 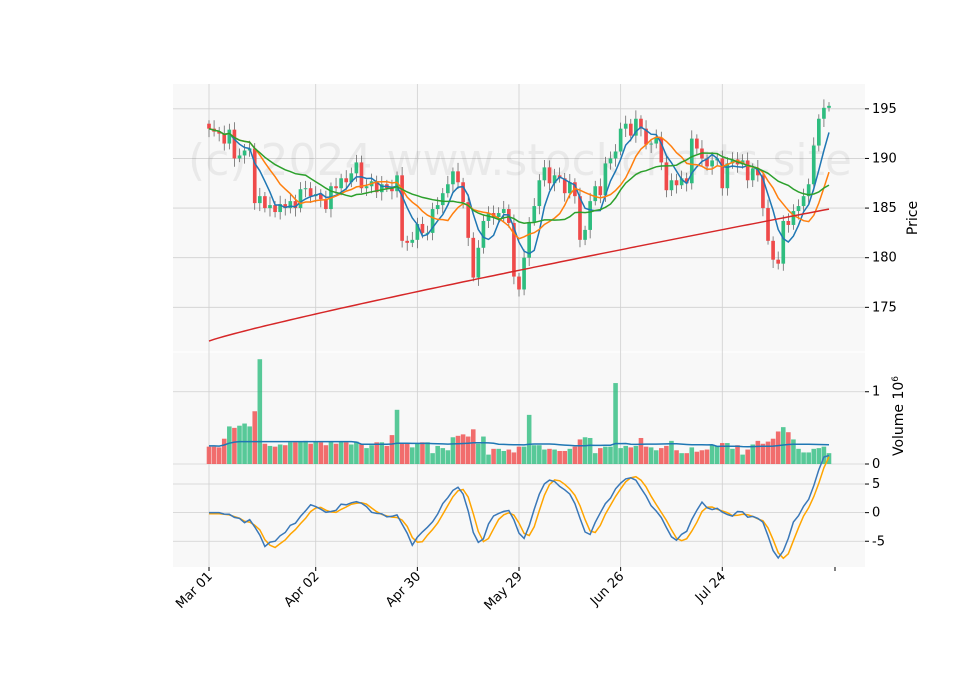 I want to click on y-tick-label: 5, so click(x=876, y=484).